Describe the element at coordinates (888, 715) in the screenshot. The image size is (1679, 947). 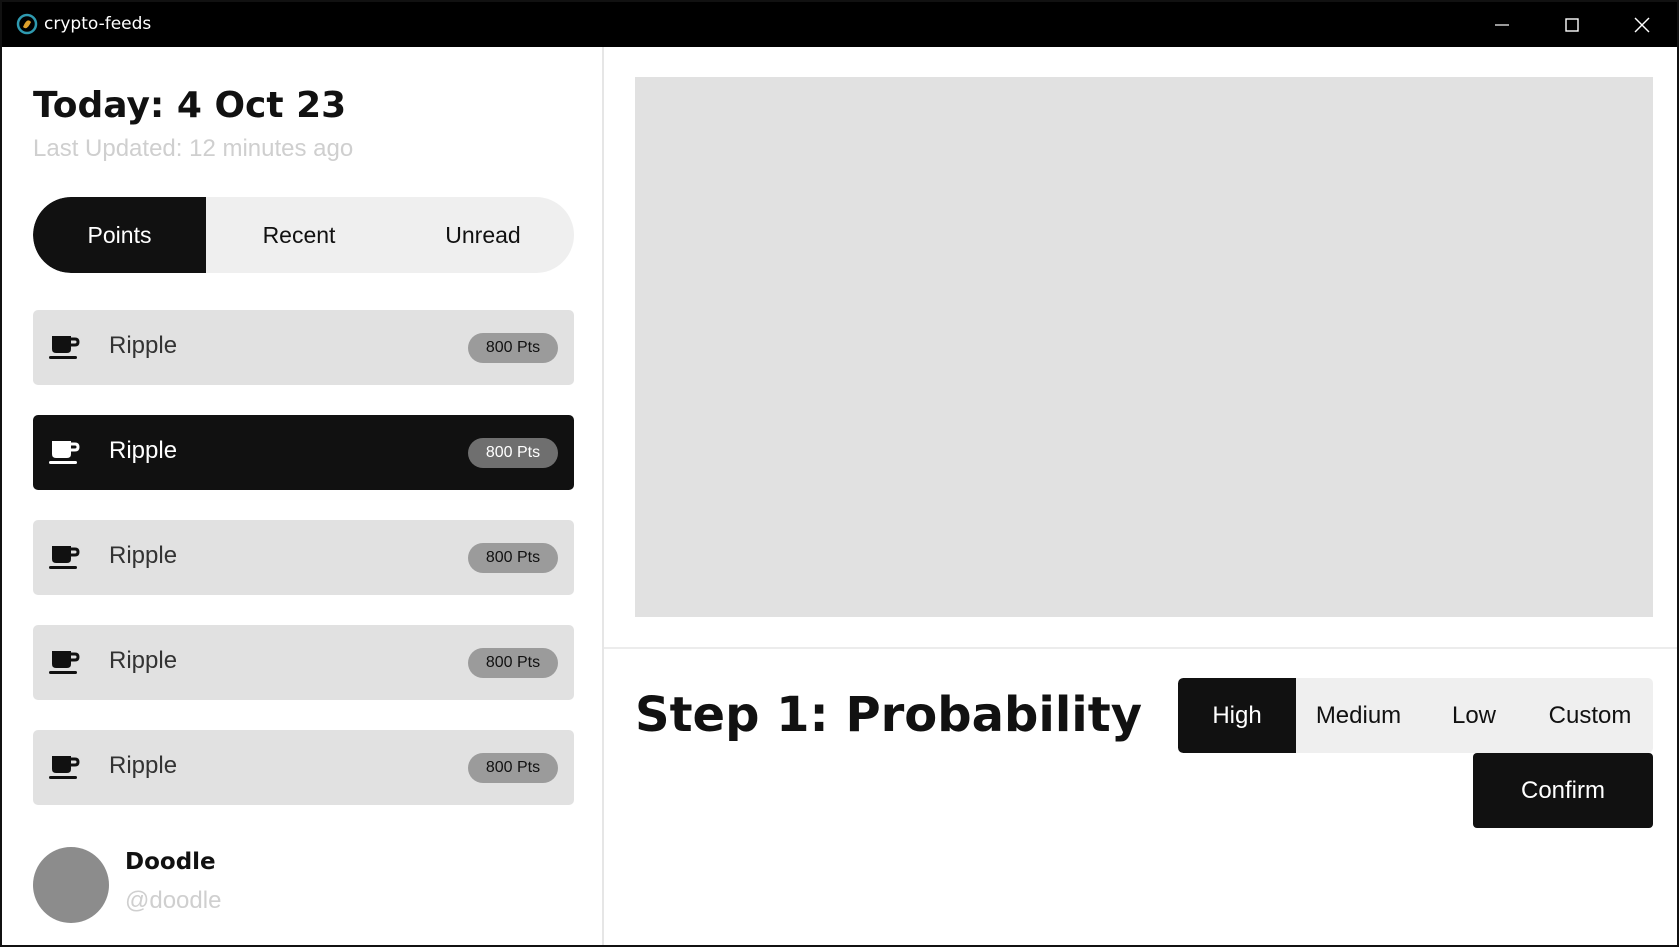
I see `step-title: Step 1: Probability` at that location.